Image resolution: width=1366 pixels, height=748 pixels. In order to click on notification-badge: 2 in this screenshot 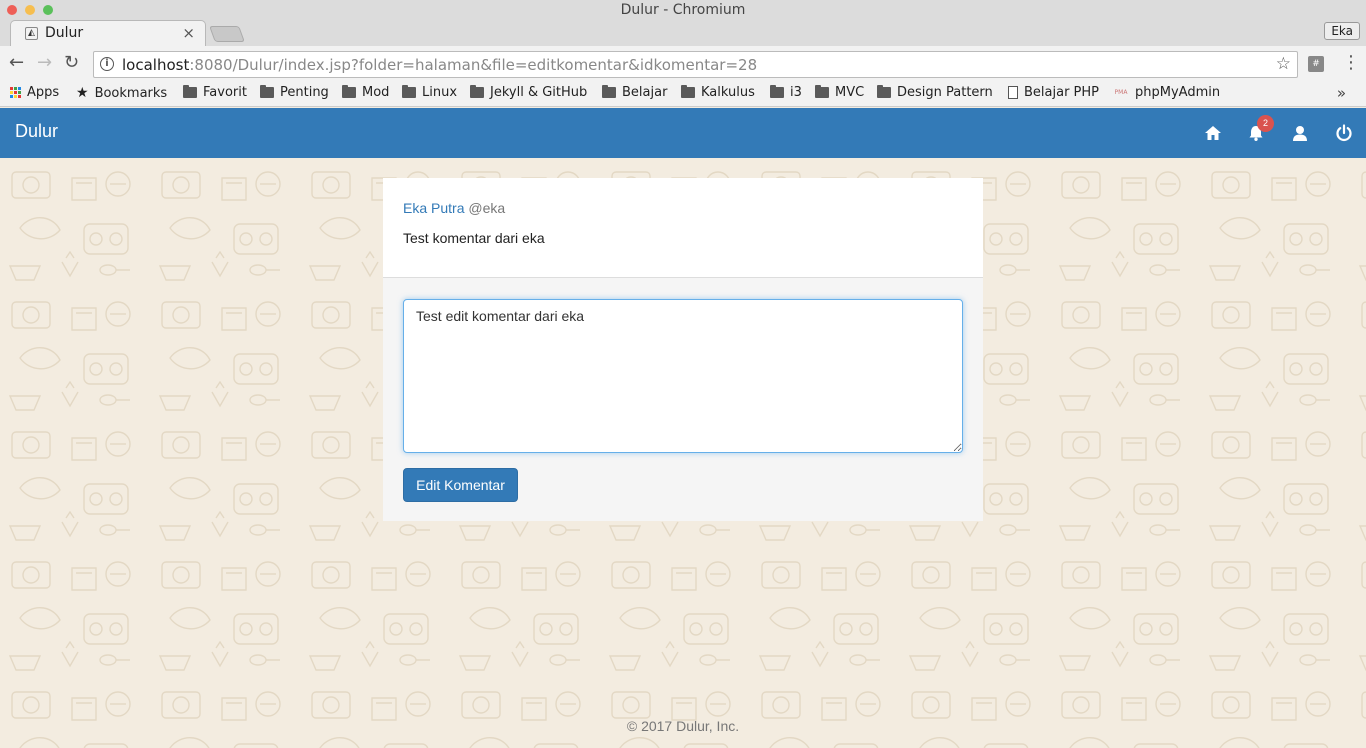, I will do `click(1265, 123)`.